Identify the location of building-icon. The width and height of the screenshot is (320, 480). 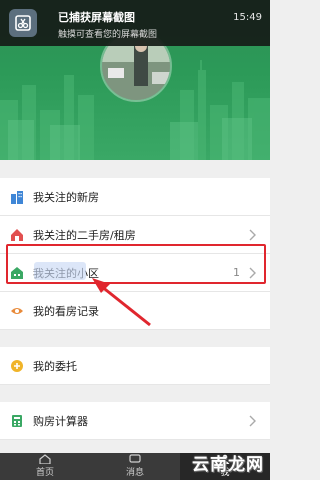
(17, 197).